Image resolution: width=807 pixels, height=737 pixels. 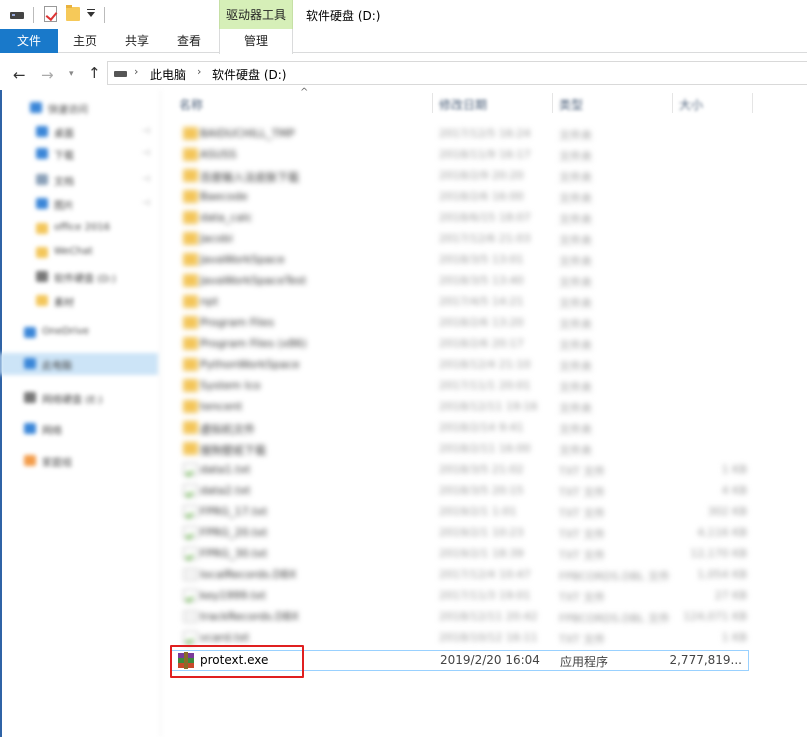 I want to click on cloud-icon, so click(x=30, y=332).